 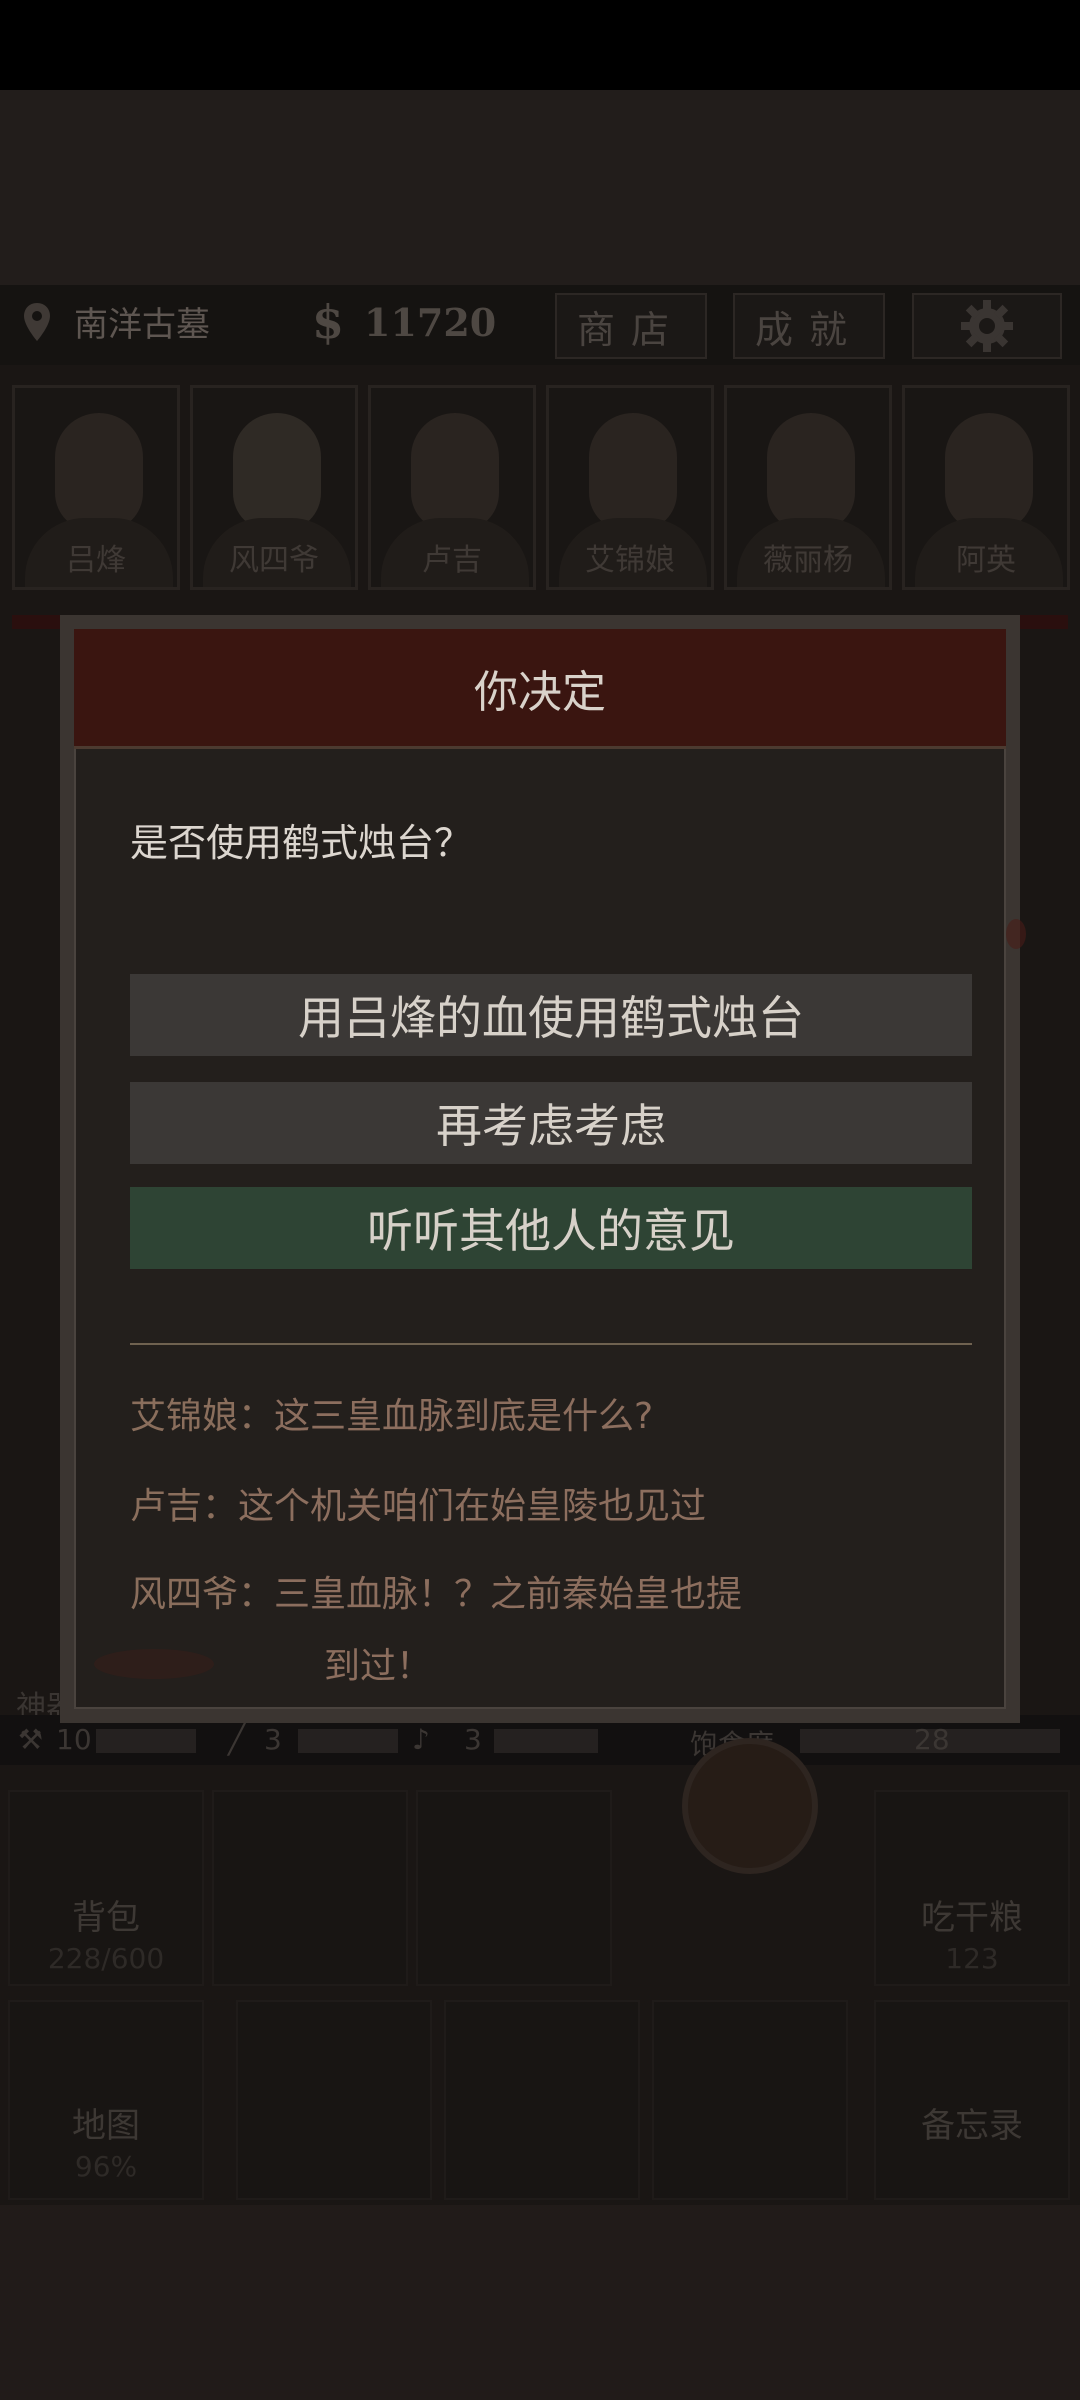 I want to click on dollar-icon: $, so click(x=328, y=322).